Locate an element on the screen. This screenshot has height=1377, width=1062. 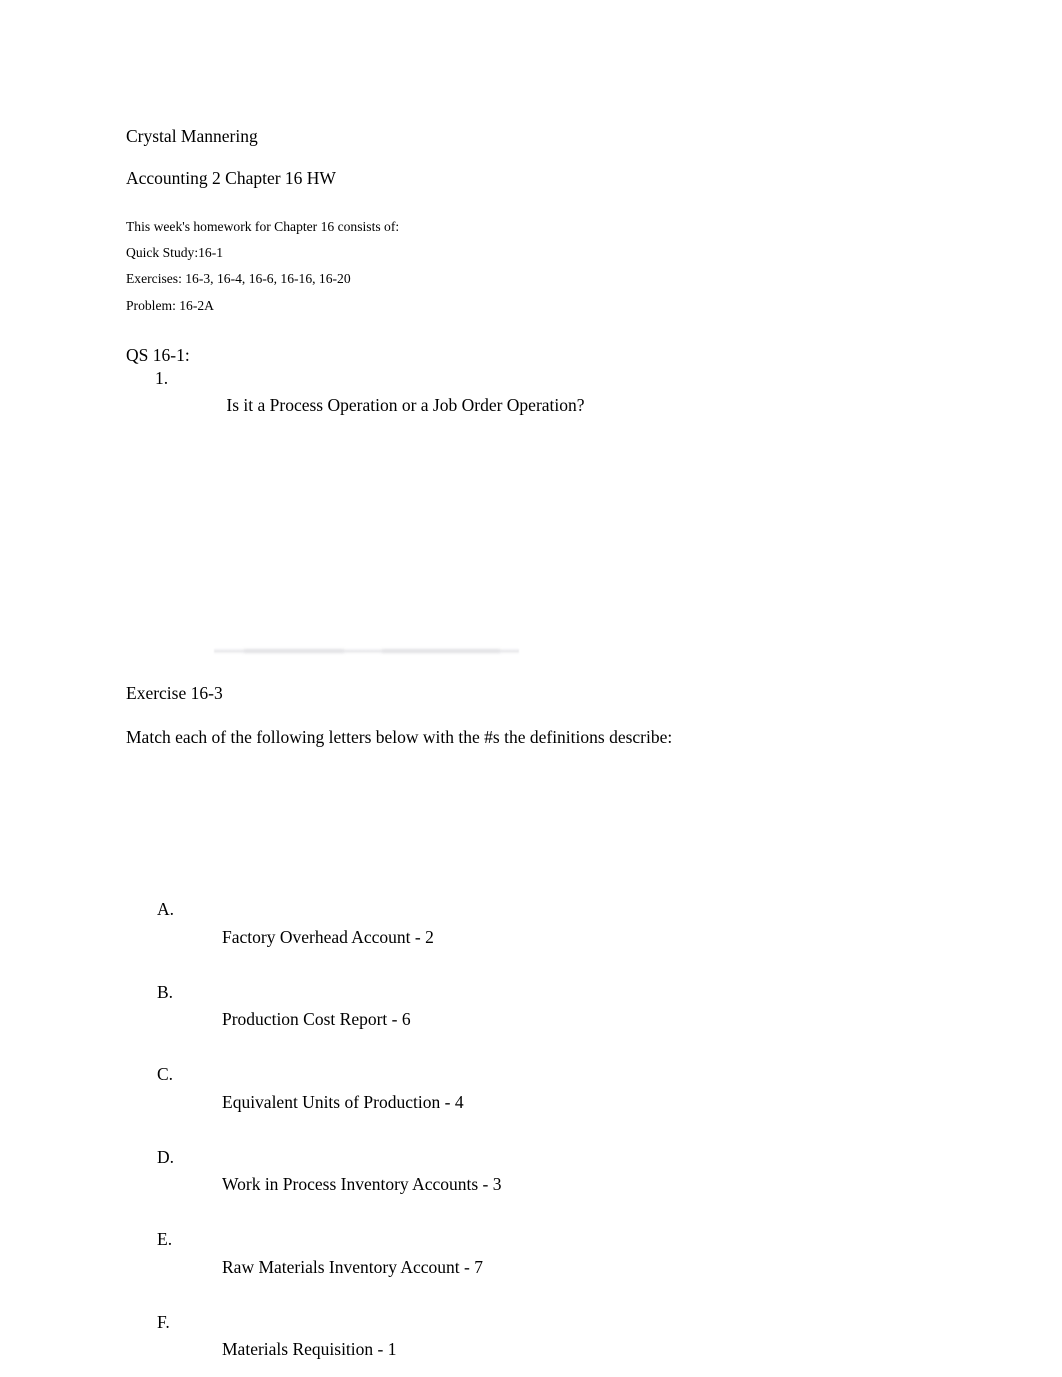
list-item: A. Factory Overhead Account - 2 is located at coordinates (536, 937).